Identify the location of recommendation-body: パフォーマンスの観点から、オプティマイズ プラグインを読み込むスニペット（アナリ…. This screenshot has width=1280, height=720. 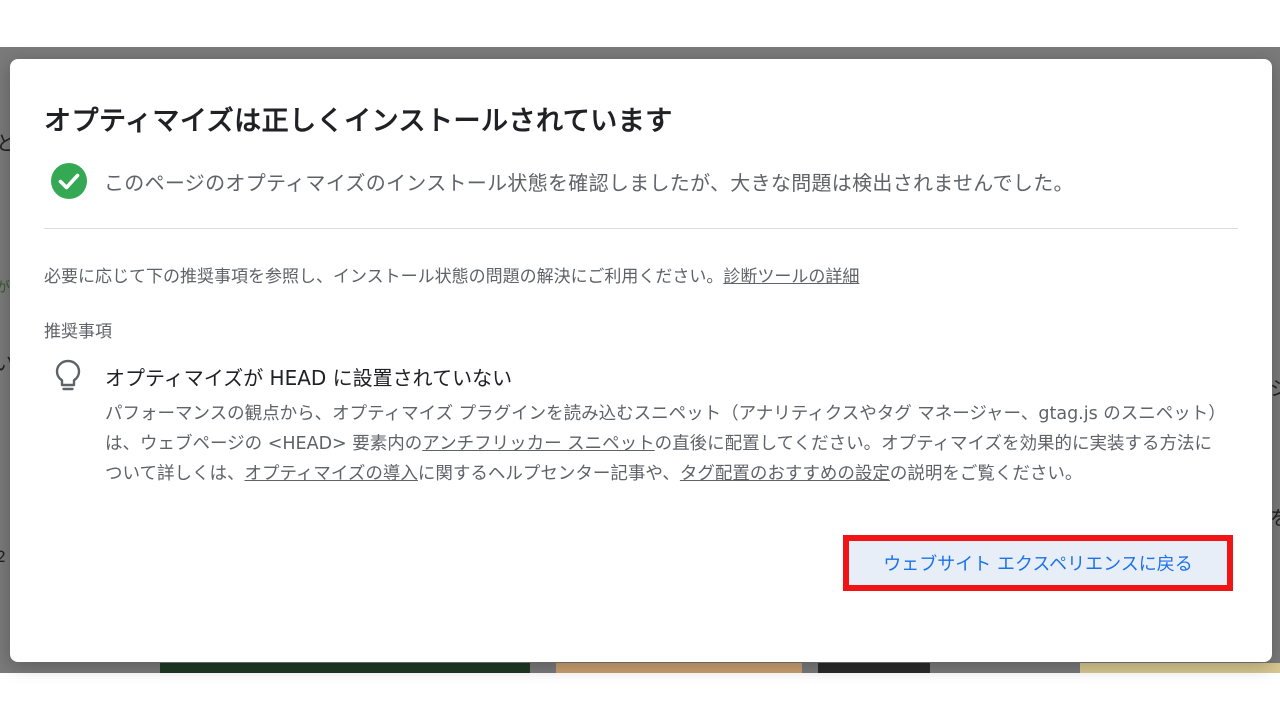
(662, 444).